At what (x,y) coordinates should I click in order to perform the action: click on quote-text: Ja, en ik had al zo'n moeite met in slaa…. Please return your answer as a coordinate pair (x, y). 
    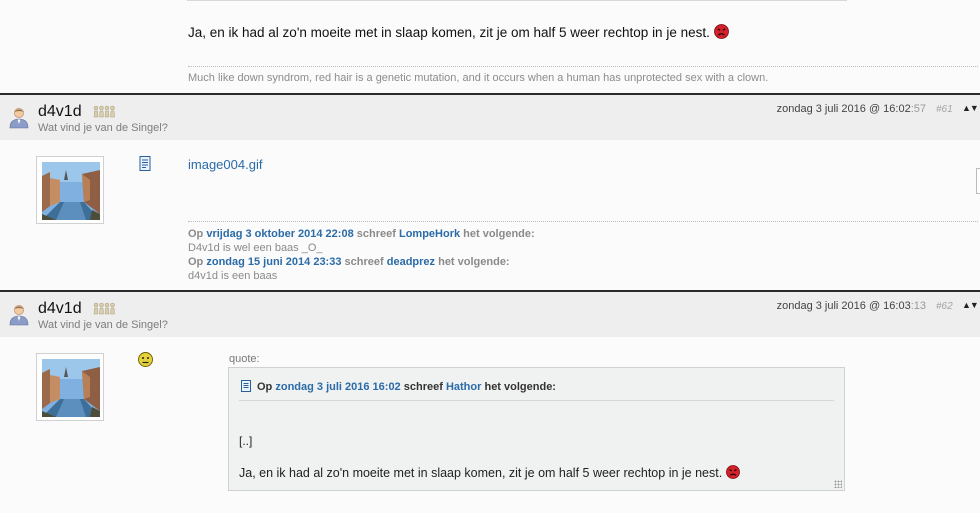
    Looking at the image, I should click on (490, 473).